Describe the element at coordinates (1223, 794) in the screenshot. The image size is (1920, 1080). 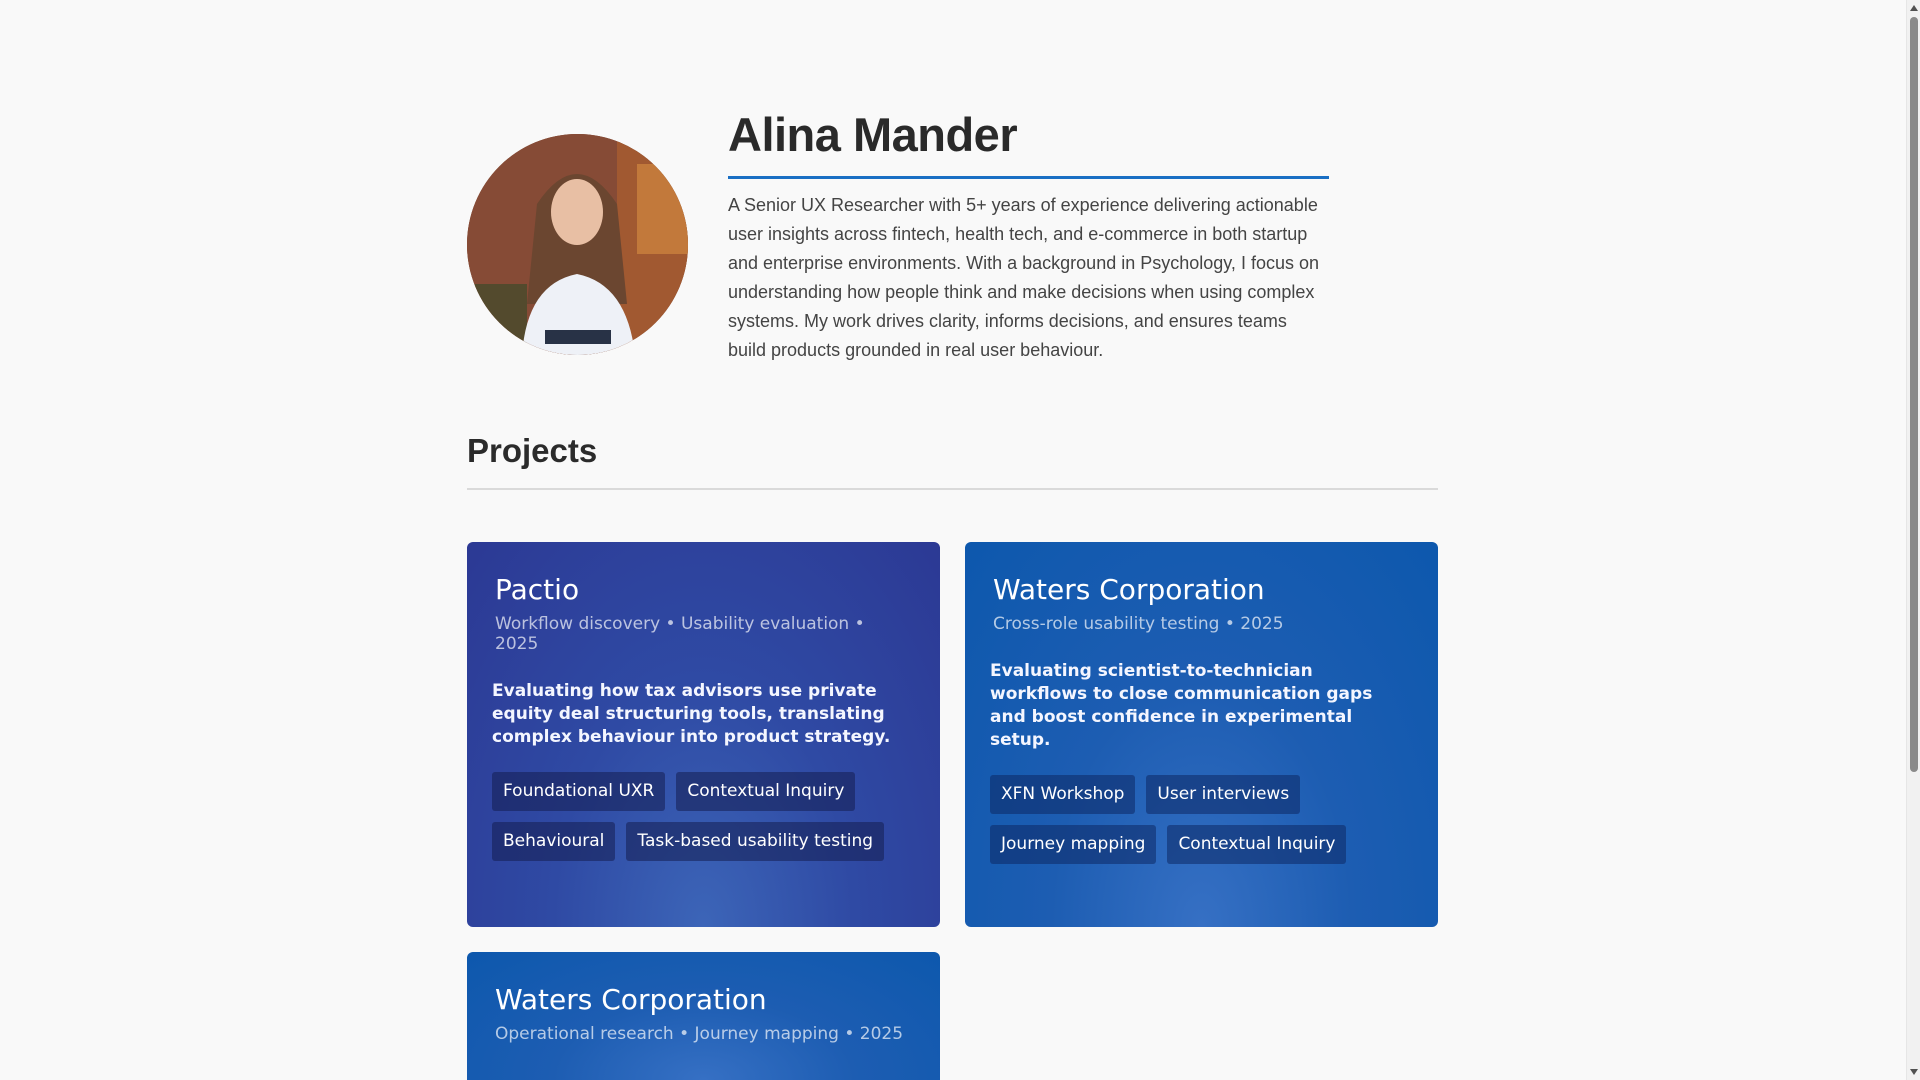
I see `tag: User interviews` at that location.